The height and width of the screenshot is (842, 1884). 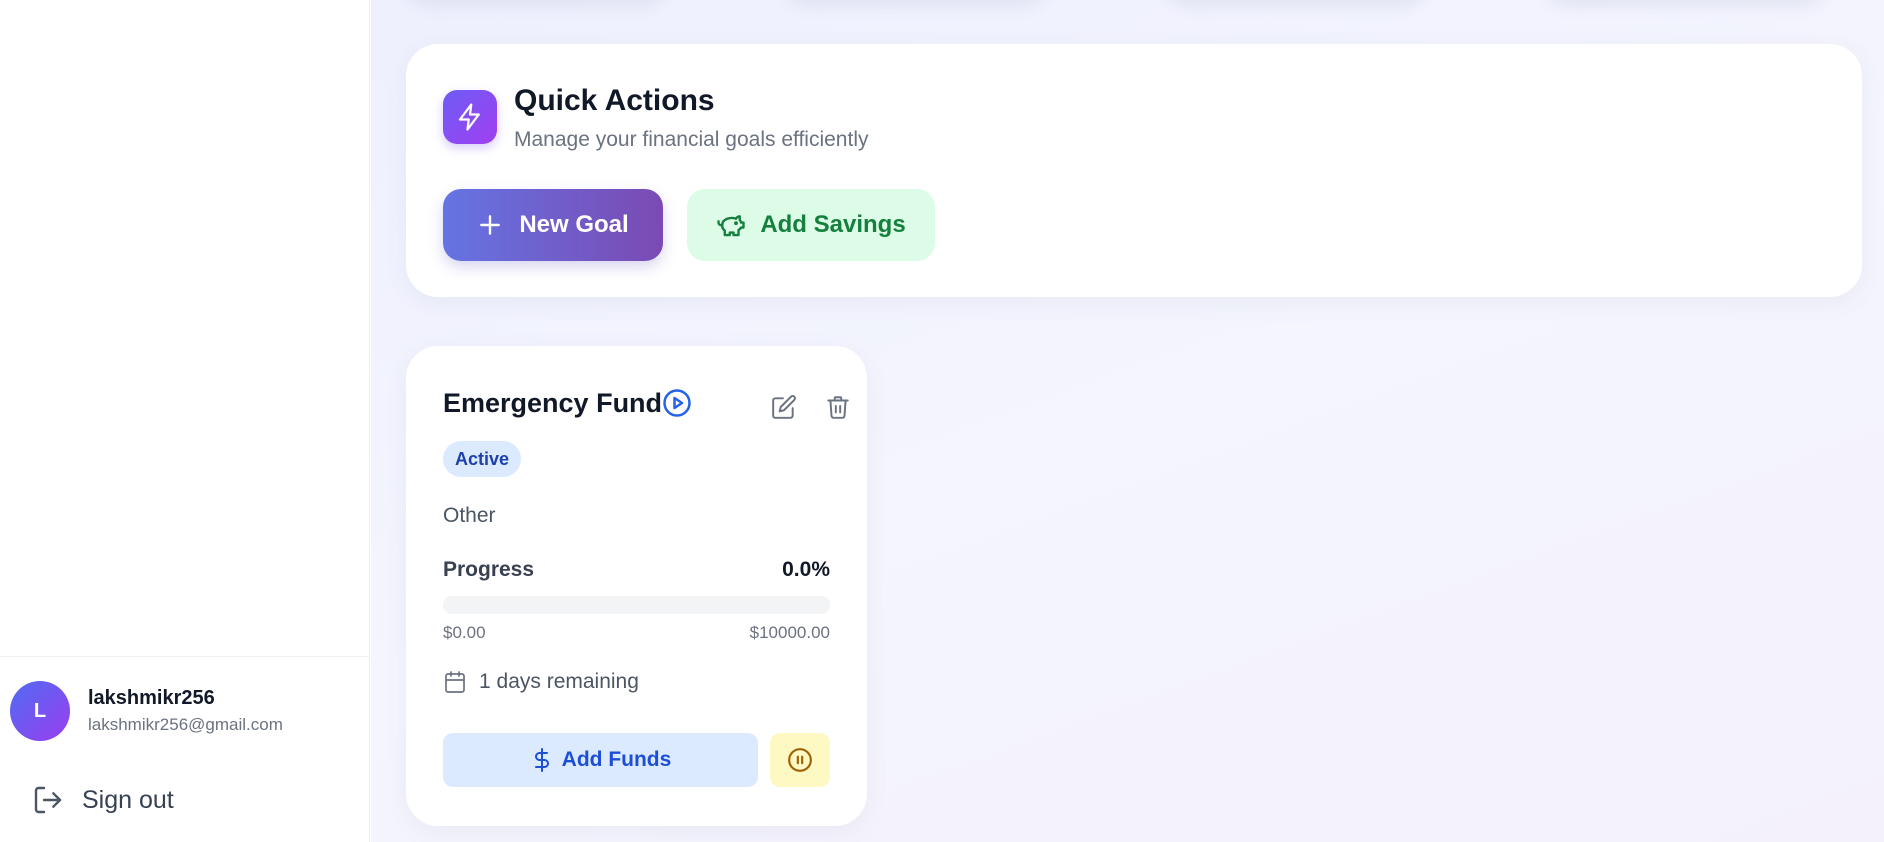 What do you see at coordinates (40, 711) in the screenshot?
I see `avatar: L` at bounding box center [40, 711].